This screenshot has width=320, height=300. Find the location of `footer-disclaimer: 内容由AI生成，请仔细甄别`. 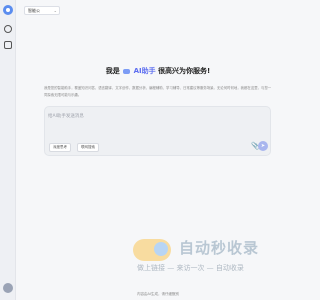

footer-disclaimer: 内容由AI生成，请仔细甄别 is located at coordinates (158, 294).